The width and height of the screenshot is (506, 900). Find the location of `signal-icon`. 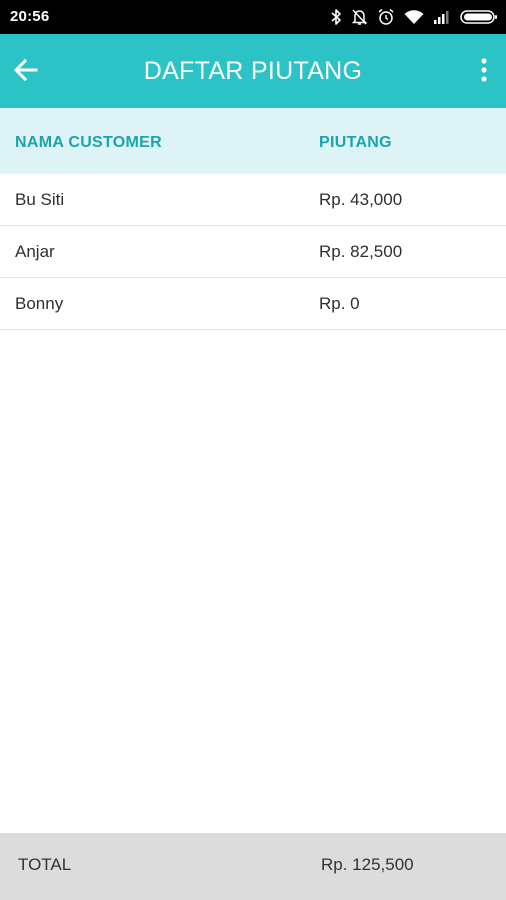

signal-icon is located at coordinates (442, 17).